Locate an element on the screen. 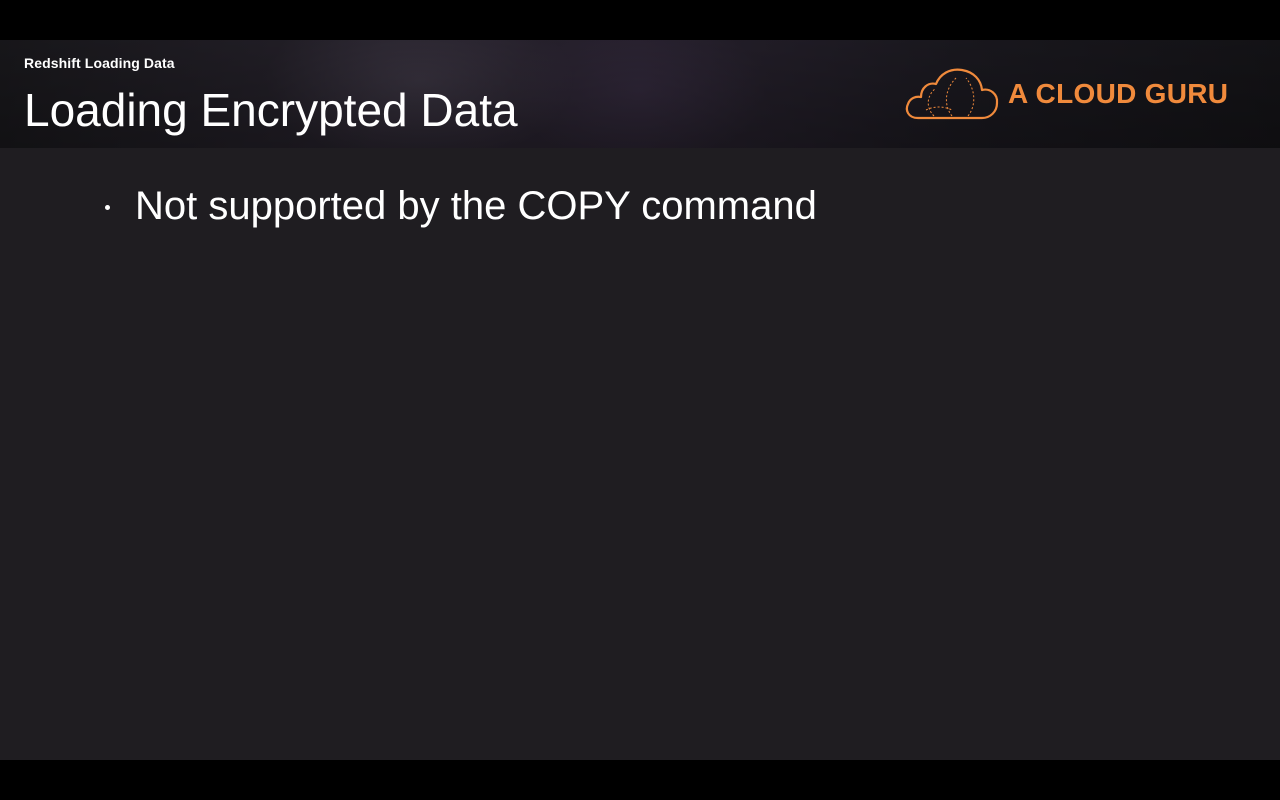  bullet-text: Not supported by the COPY command is located at coordinates (476, 206).